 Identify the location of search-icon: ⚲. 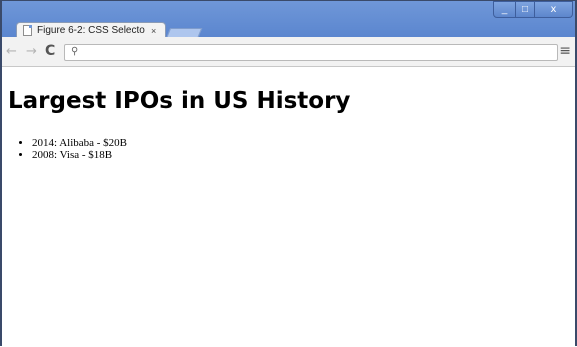
(75, 51).